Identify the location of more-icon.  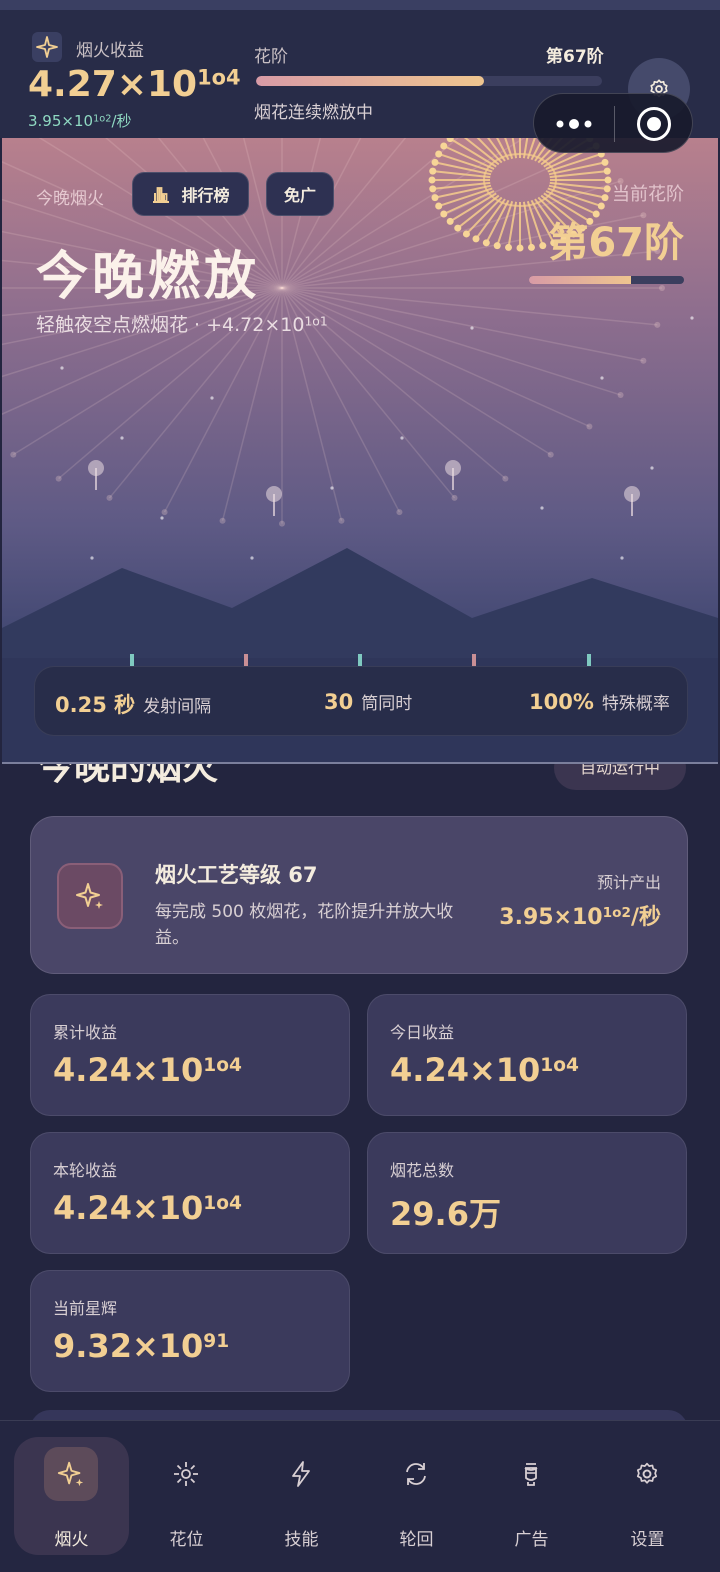
(574, 124).